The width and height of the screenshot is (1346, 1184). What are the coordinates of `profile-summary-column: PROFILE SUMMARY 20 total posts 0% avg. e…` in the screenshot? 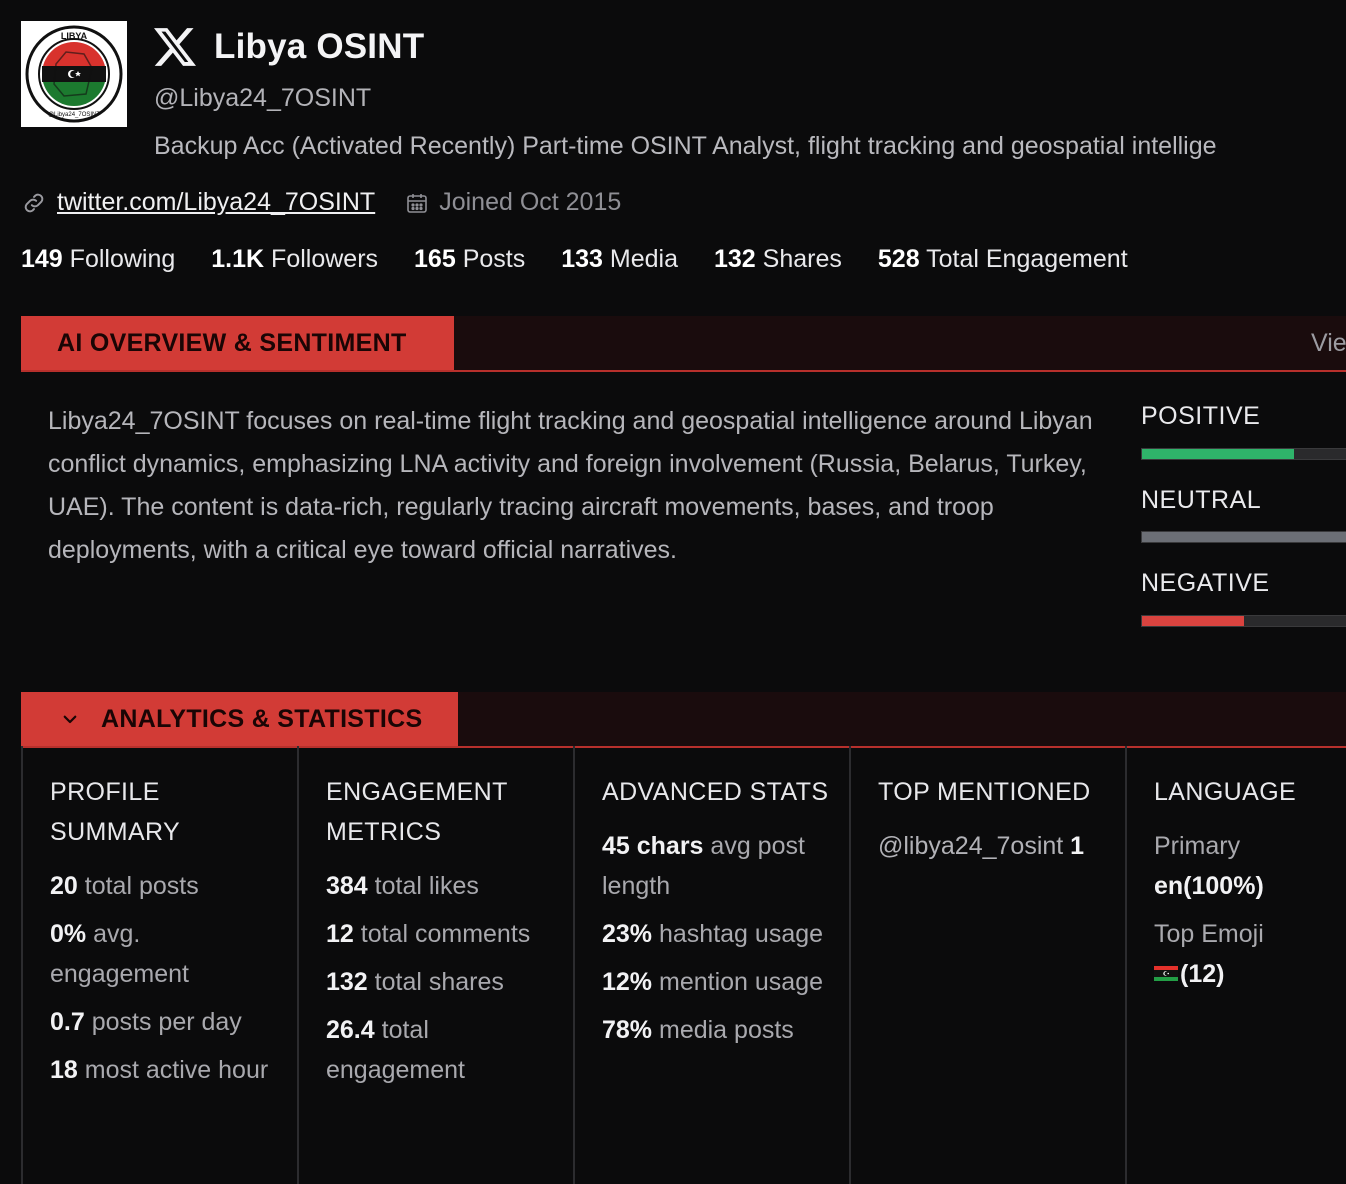 It's located at (159, 965).